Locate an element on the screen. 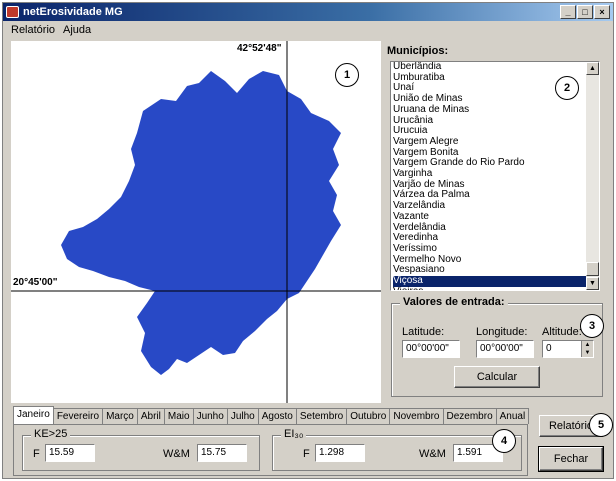 This screenshot has width=616, height=481. menu-bar: Relatório Ajuda is located at coordinates (308, 30).